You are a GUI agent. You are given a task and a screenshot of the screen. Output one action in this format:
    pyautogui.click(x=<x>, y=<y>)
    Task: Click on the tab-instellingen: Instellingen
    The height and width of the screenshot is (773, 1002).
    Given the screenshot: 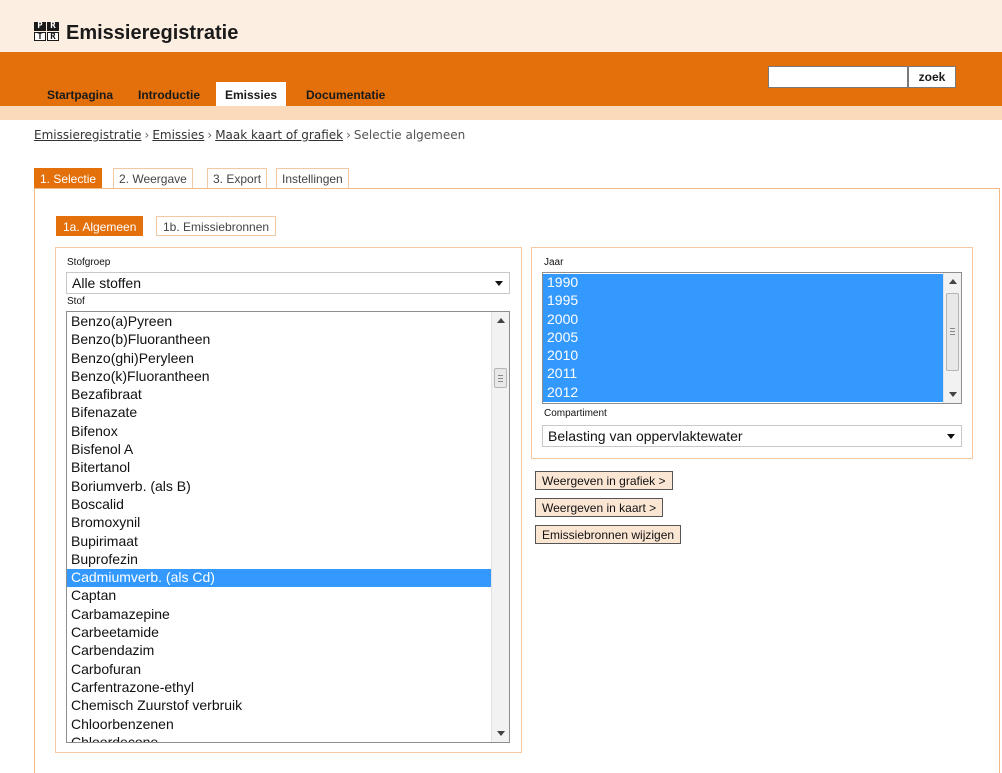 What is the action you would take?
    pyautogui.click(x=312, y=178)
    